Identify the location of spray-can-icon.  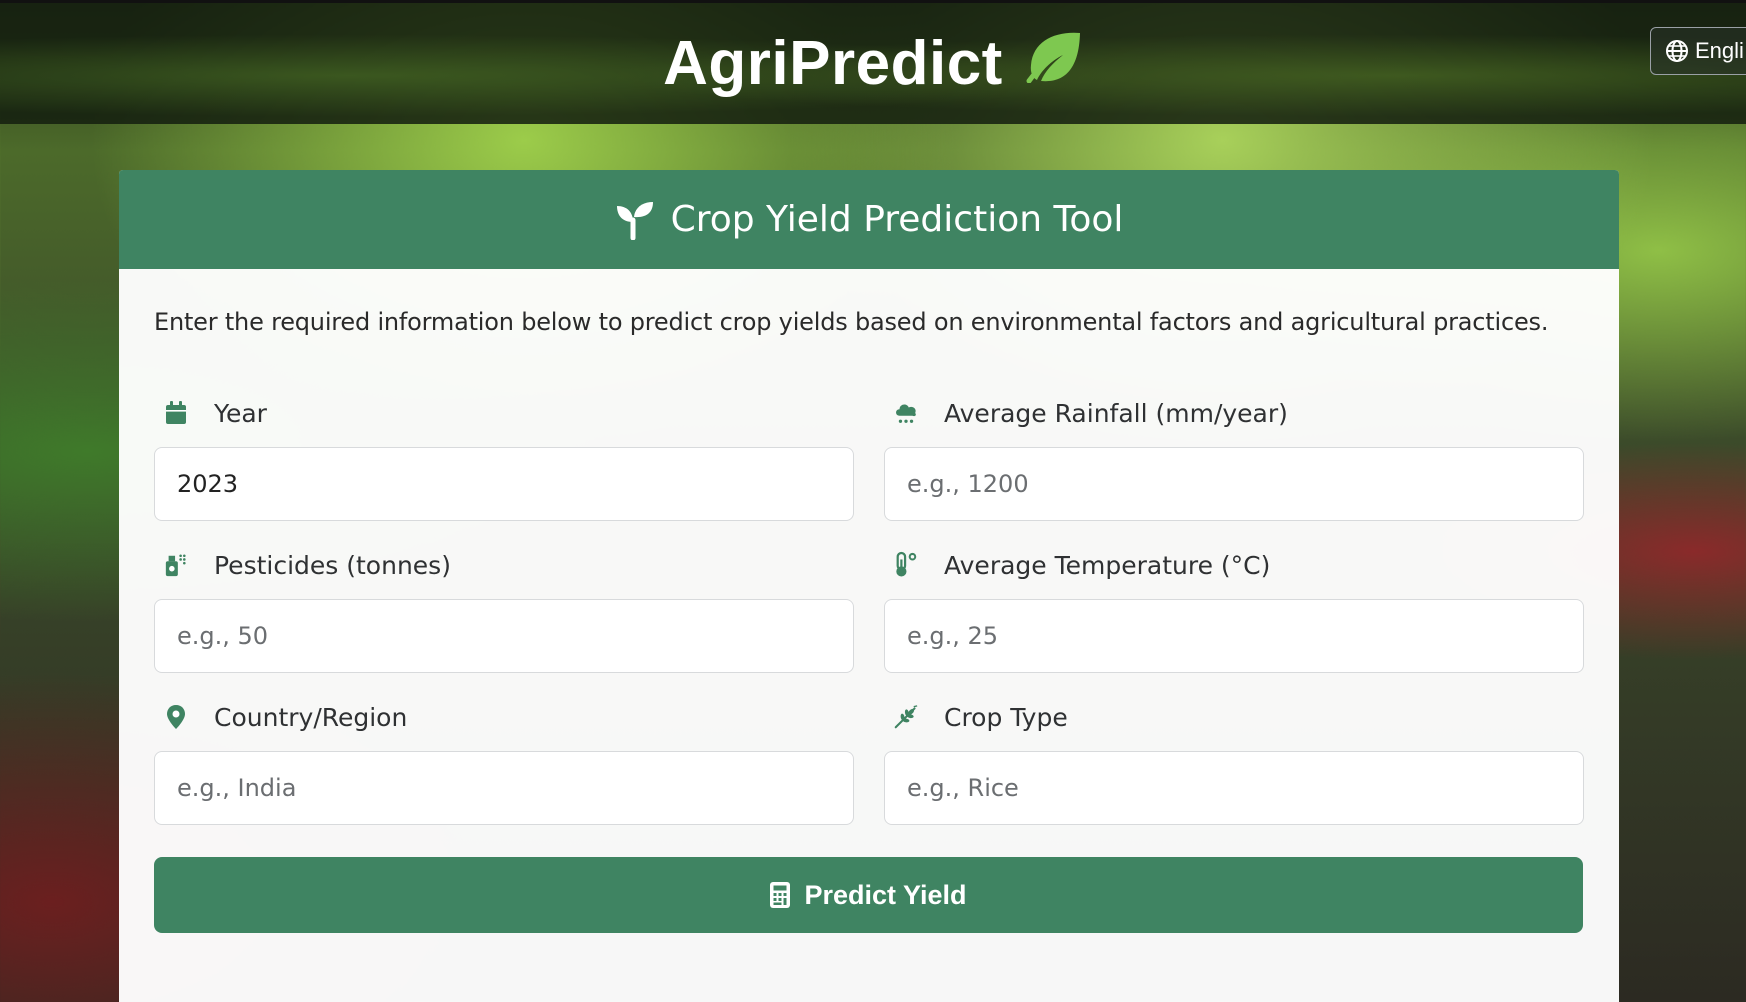
(176, 565).